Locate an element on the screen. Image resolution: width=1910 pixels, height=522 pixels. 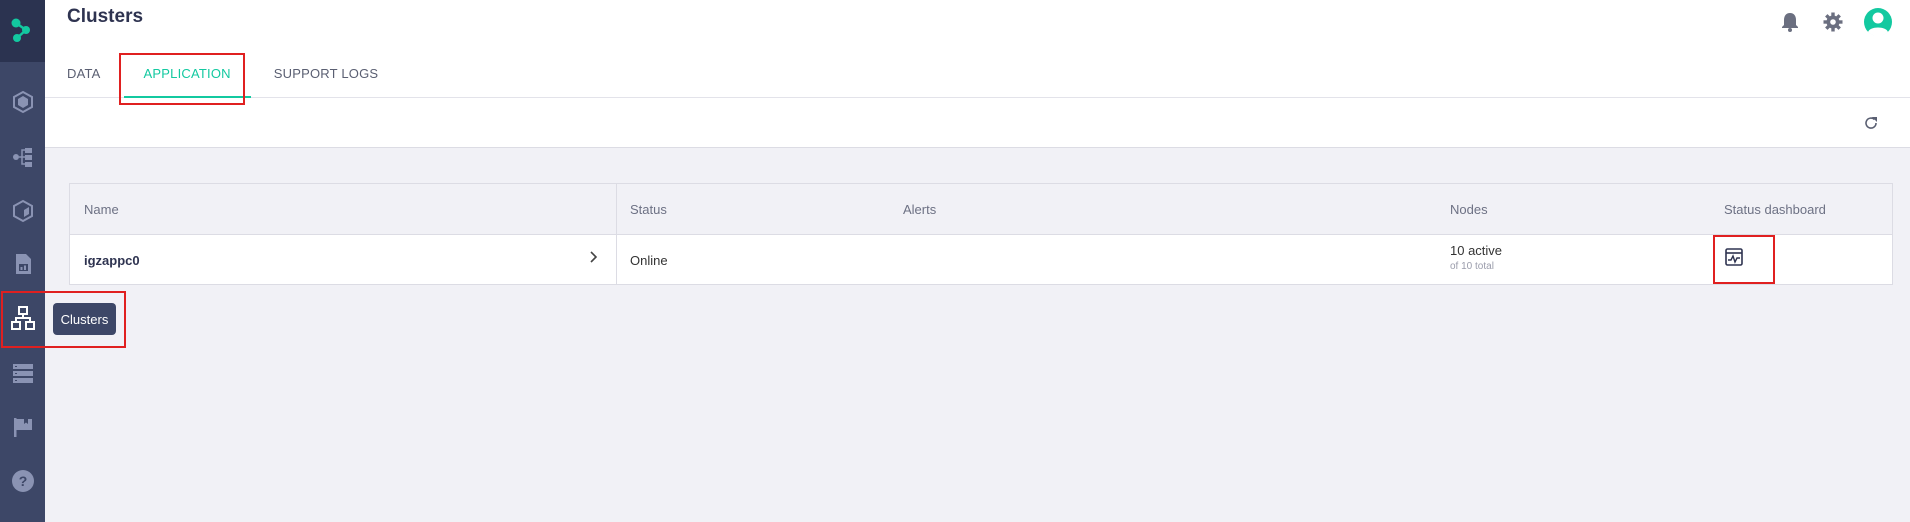
list-icon is located at coordinates (22, 373).